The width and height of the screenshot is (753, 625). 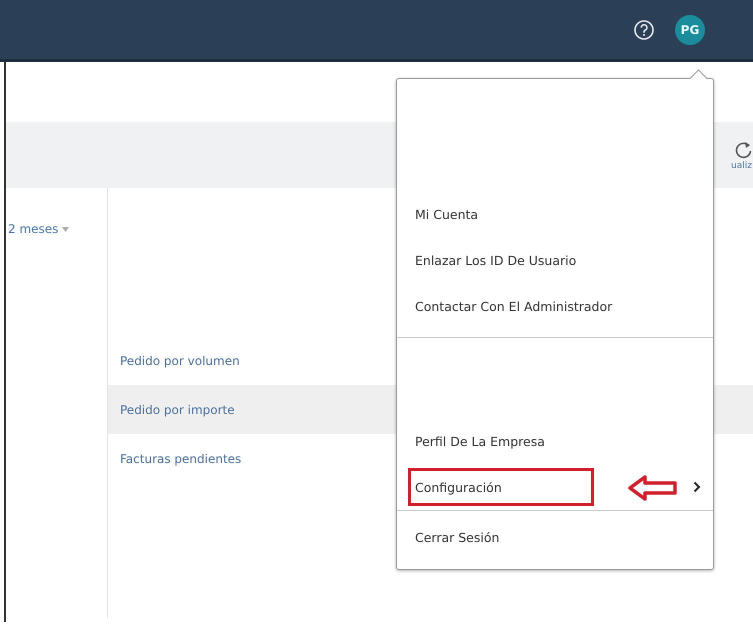 I want to click on menu-item: Mi Cuenta, so click(x=446, y=214).